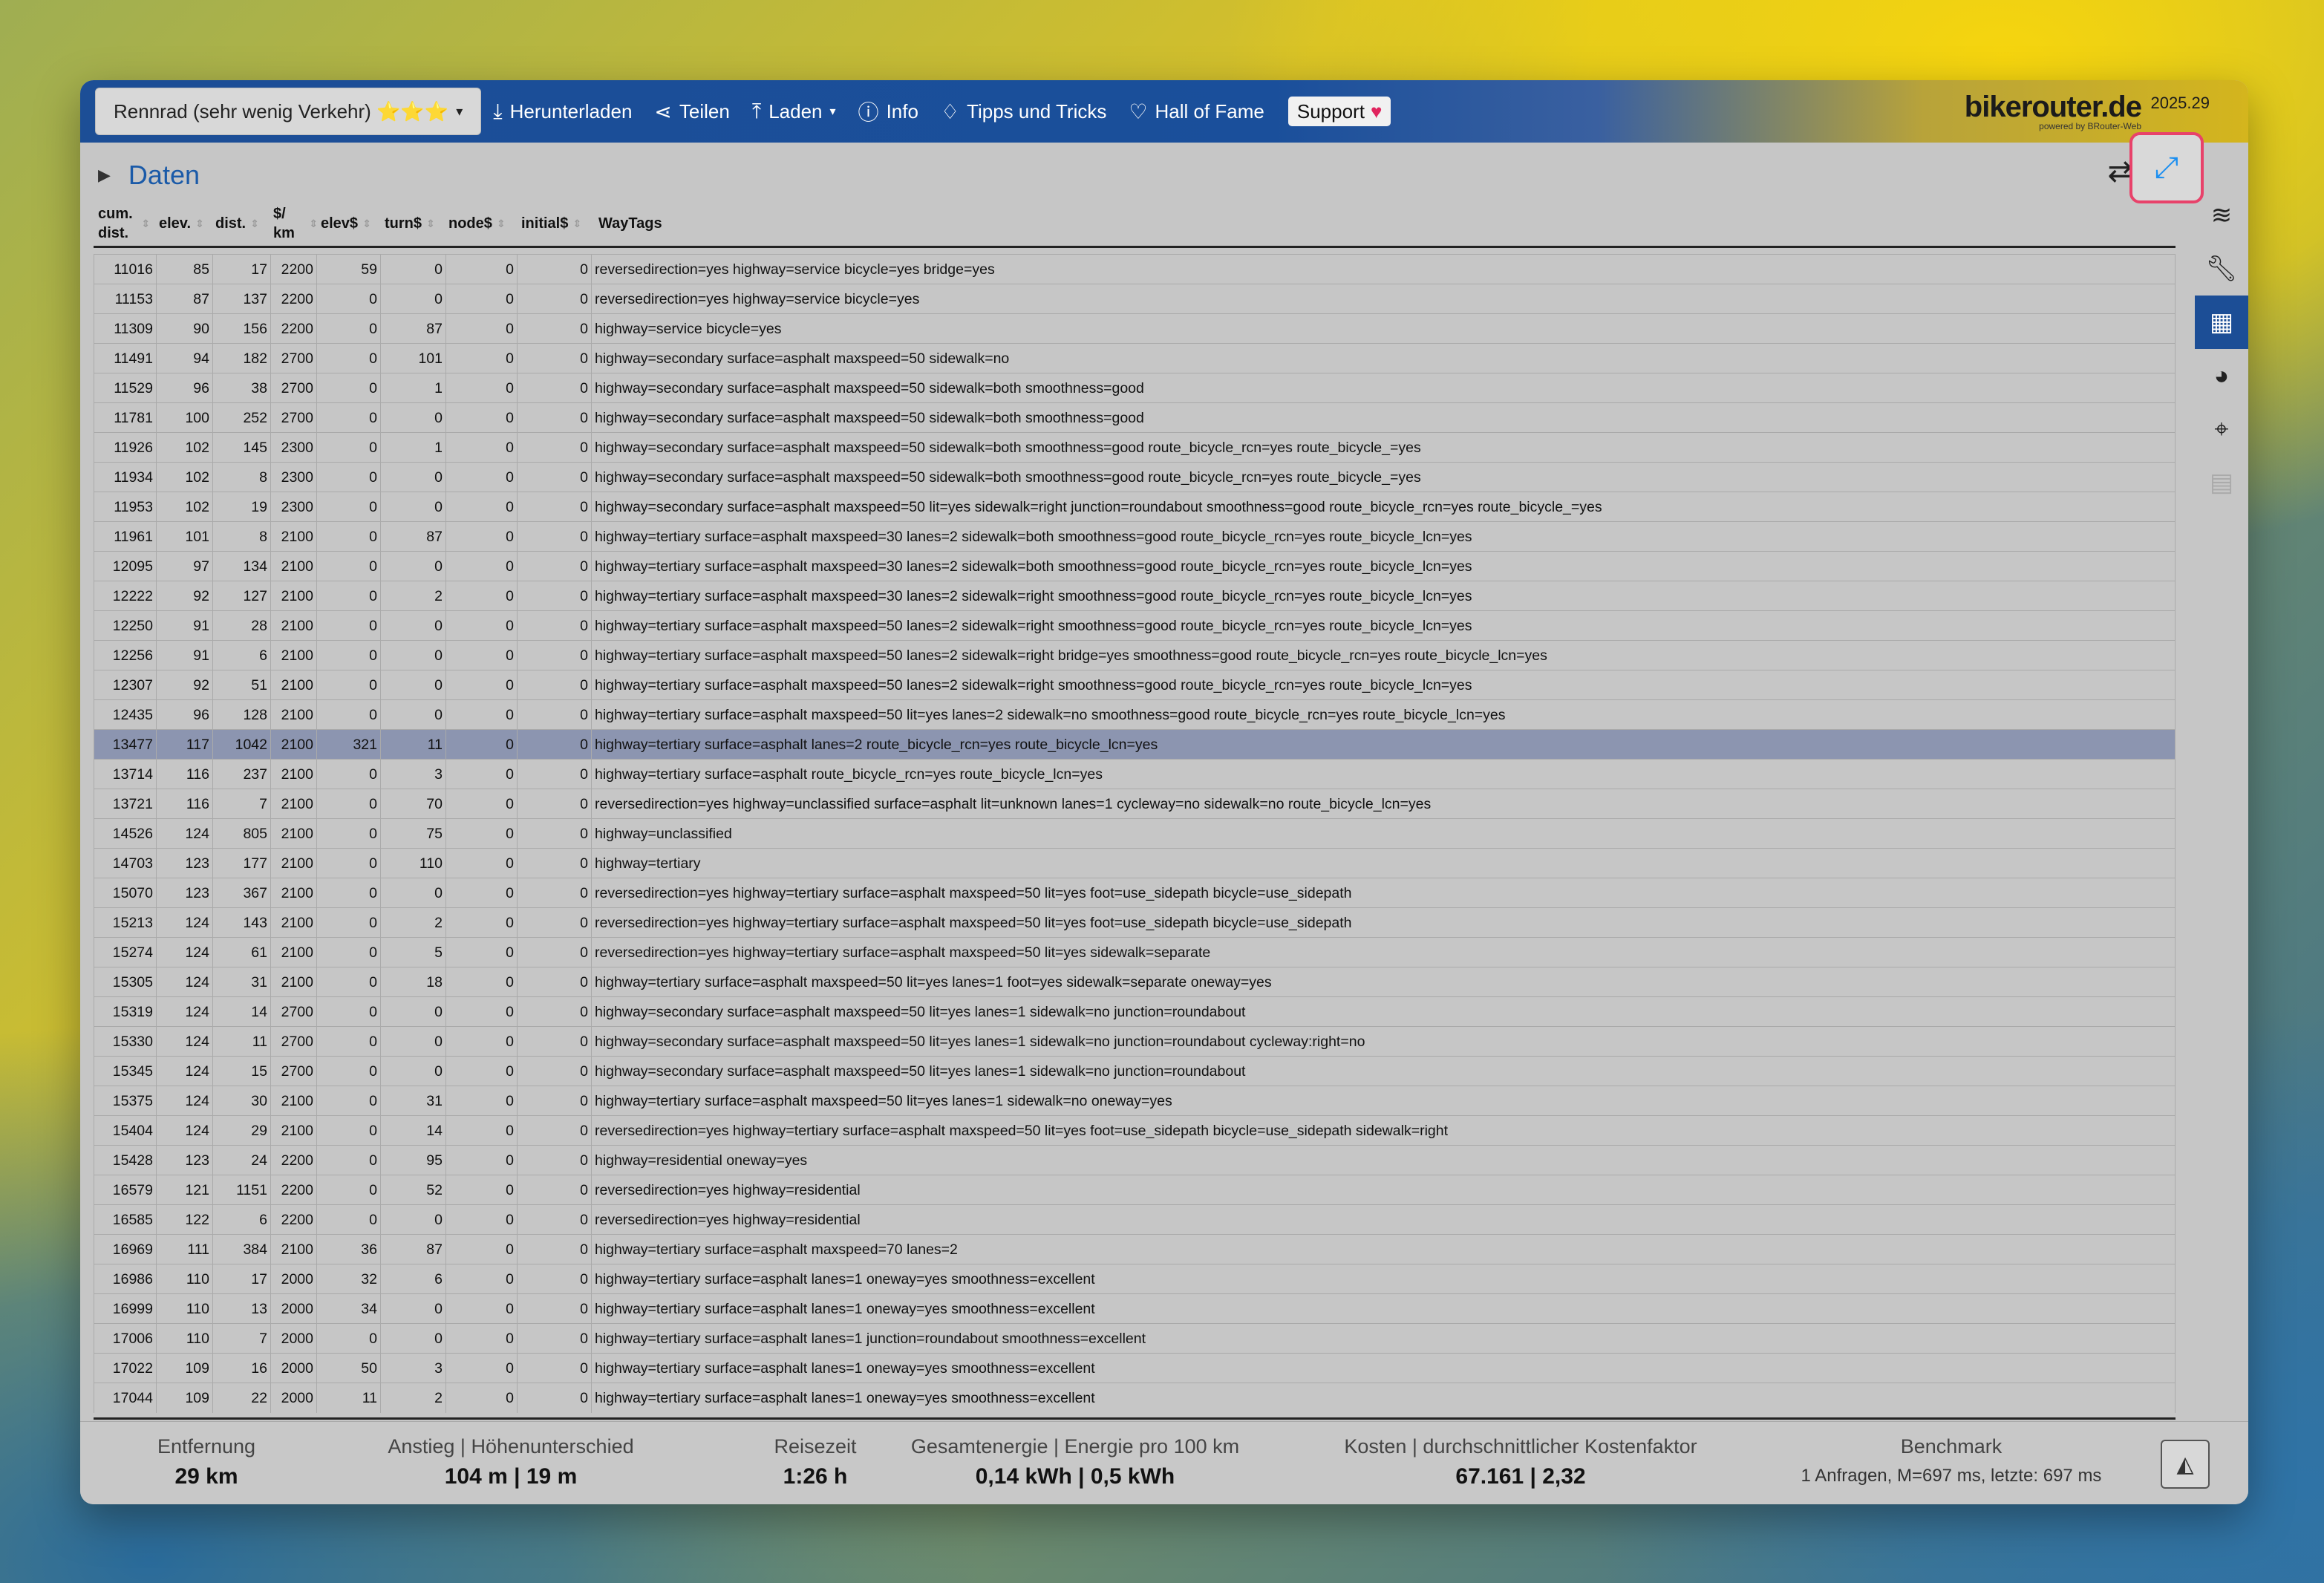  I want to click on fullscreen-button: ⤢, so click(2166, 167).